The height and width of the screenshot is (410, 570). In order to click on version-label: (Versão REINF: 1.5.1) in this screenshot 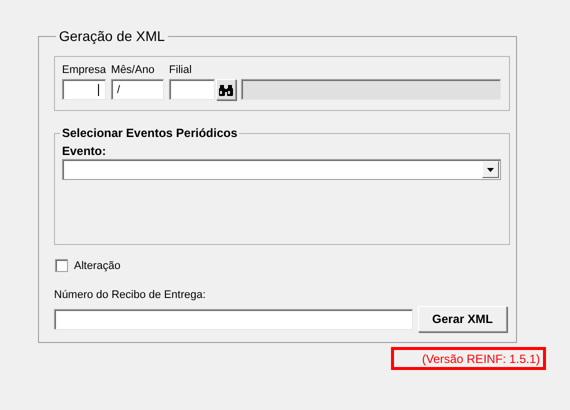, I will do `click(468, 358)`.